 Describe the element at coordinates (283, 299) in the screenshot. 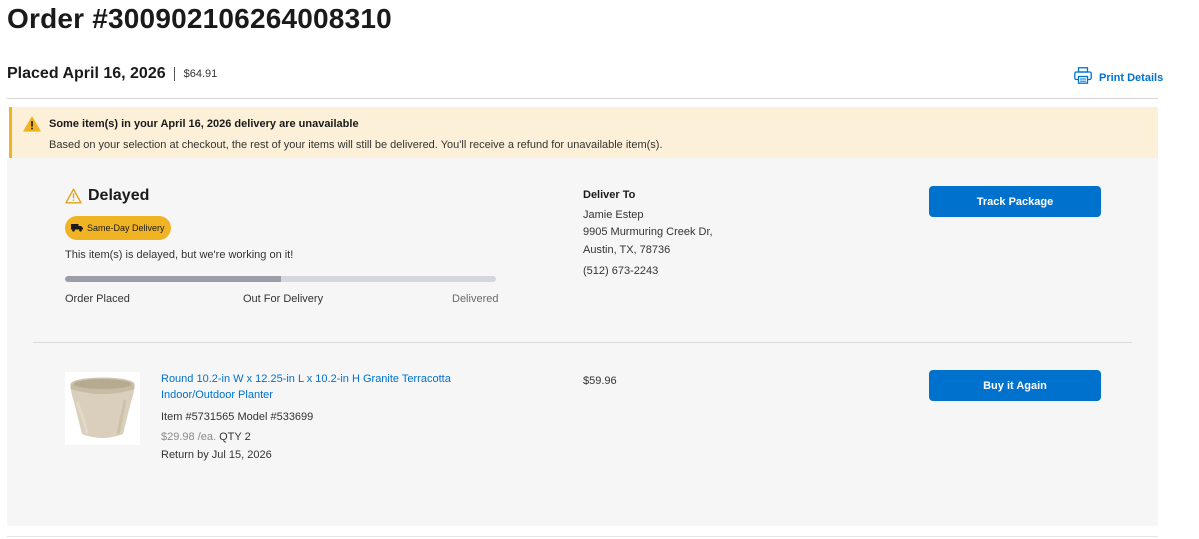

I see `step-out-for-delivery: Out For Delivery` at that location.